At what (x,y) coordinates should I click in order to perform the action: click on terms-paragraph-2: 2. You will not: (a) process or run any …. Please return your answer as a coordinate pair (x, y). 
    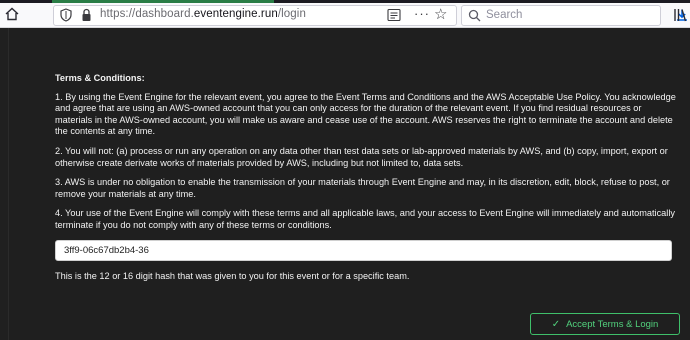
    Looking at the image, I should click on (361, 156).